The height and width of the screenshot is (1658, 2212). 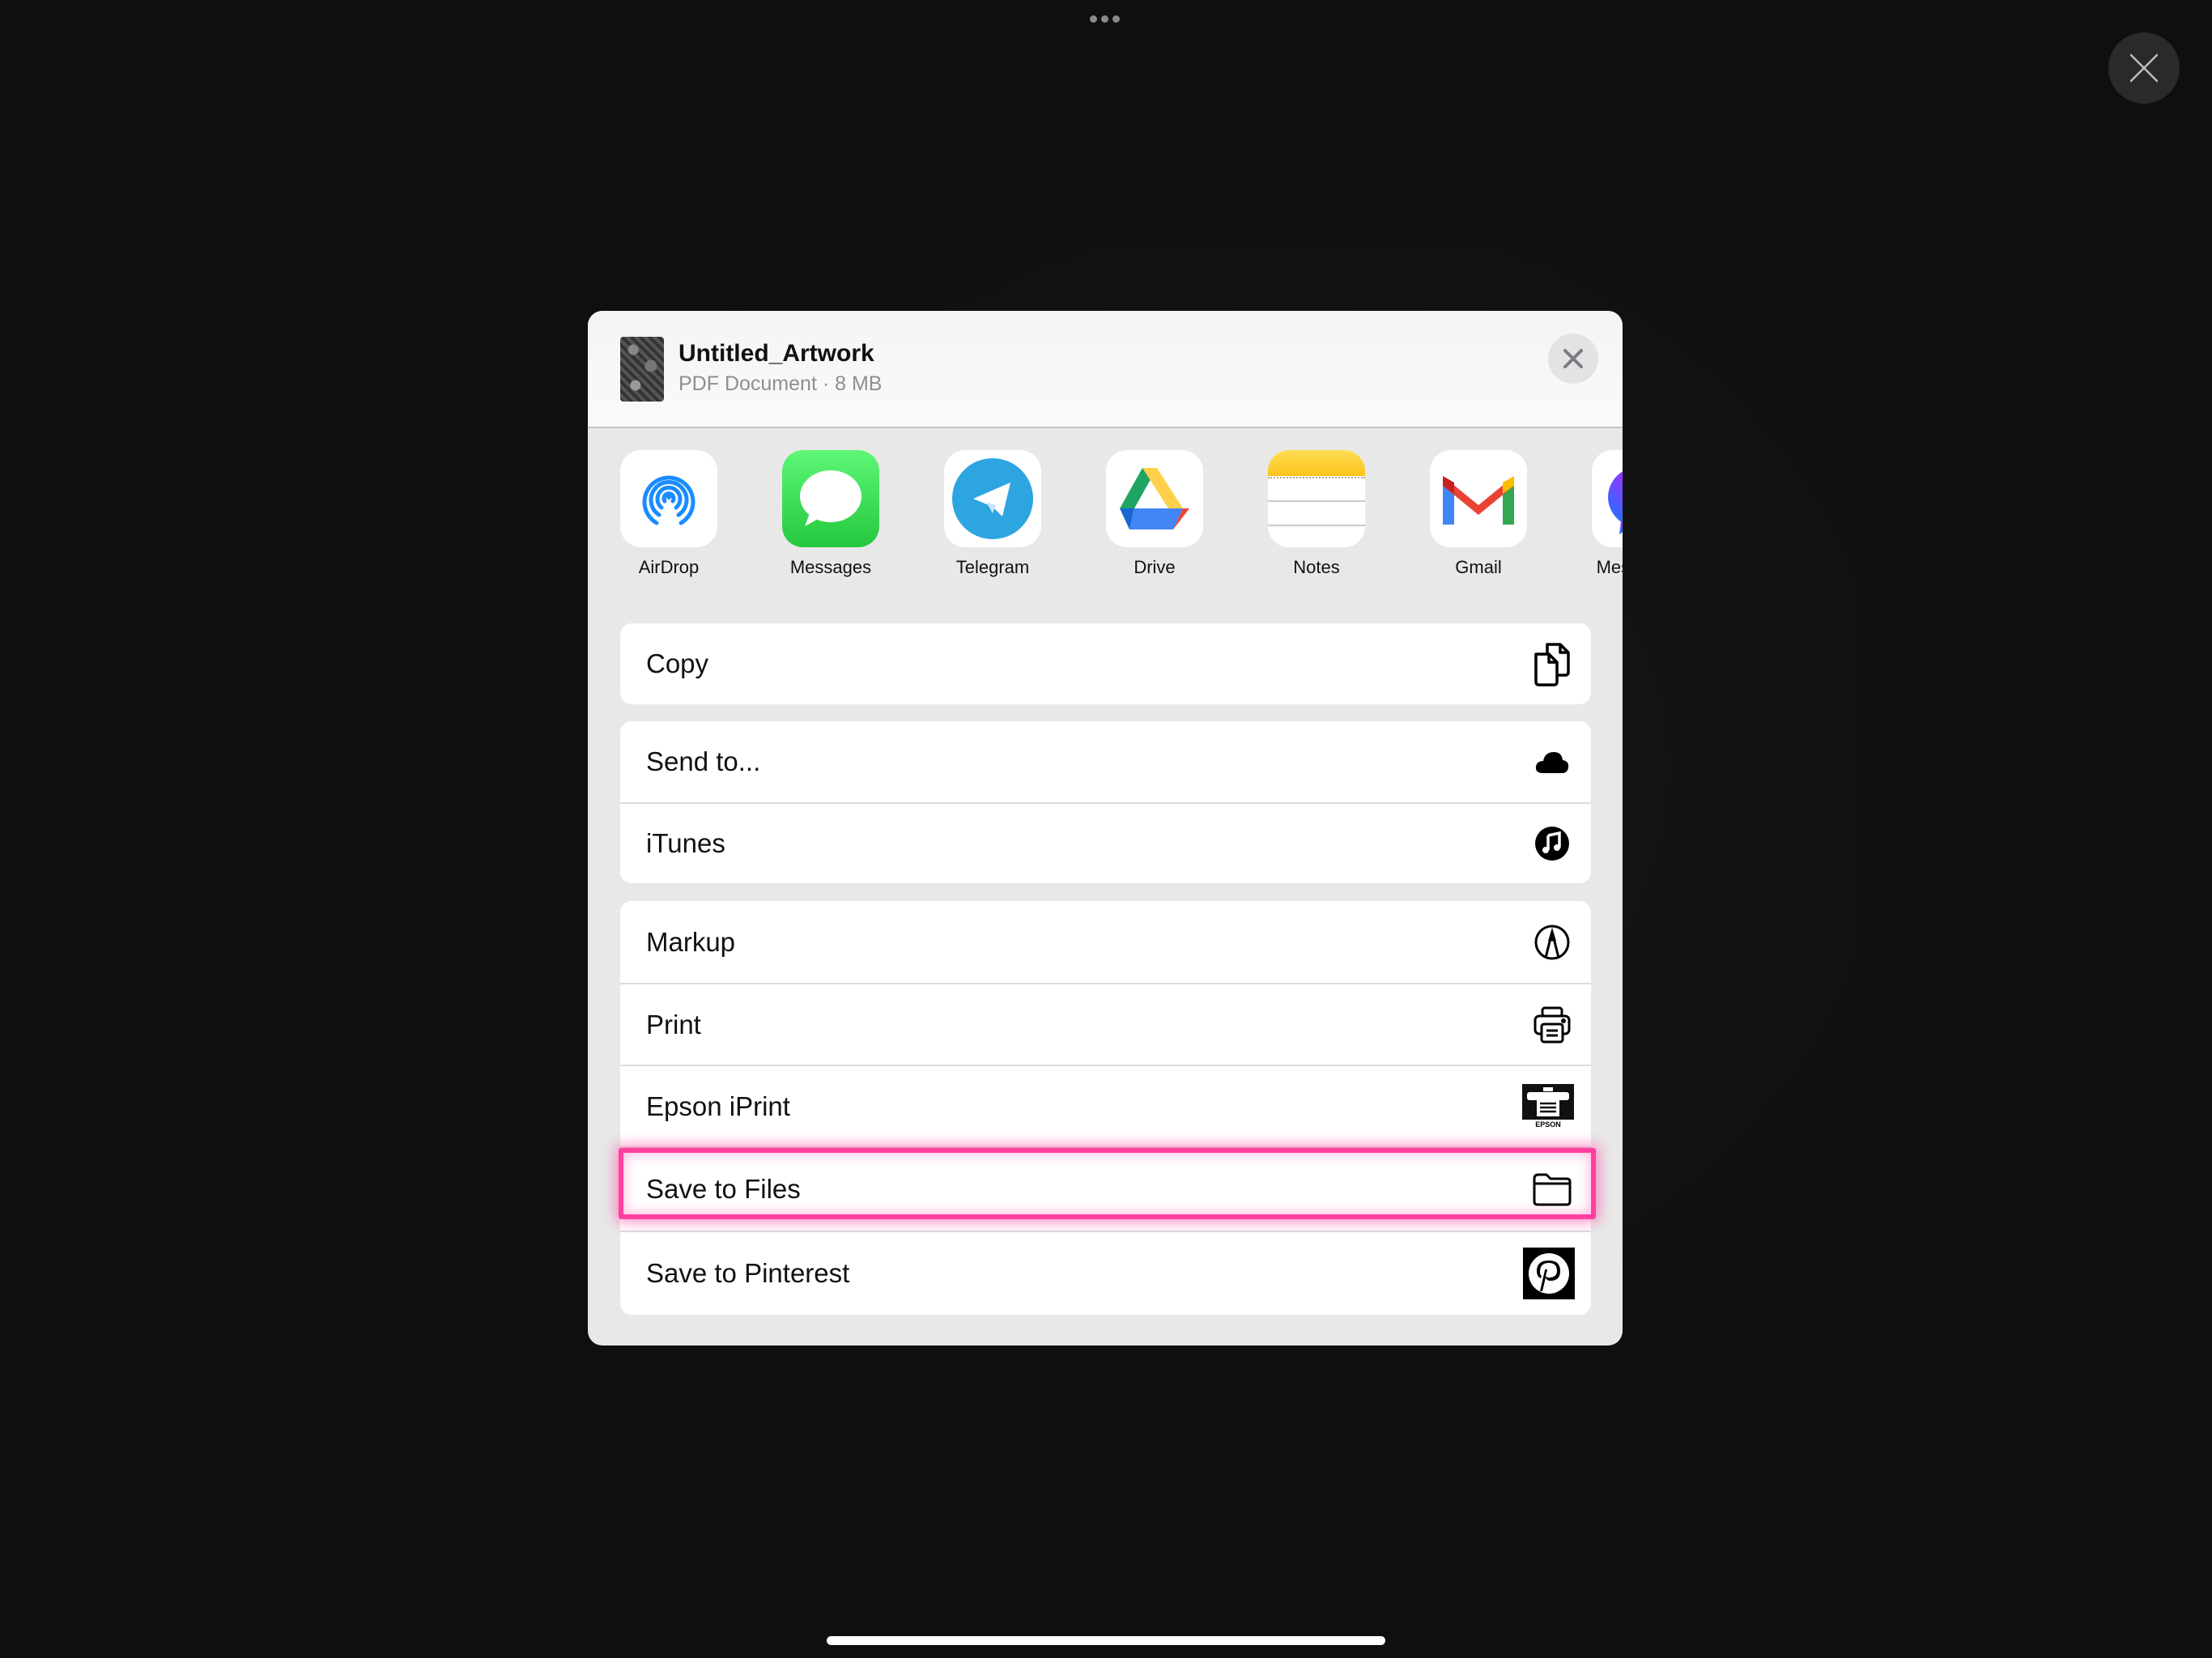 I want to click on app-drive: Drive, so click(x=1155, y=514).